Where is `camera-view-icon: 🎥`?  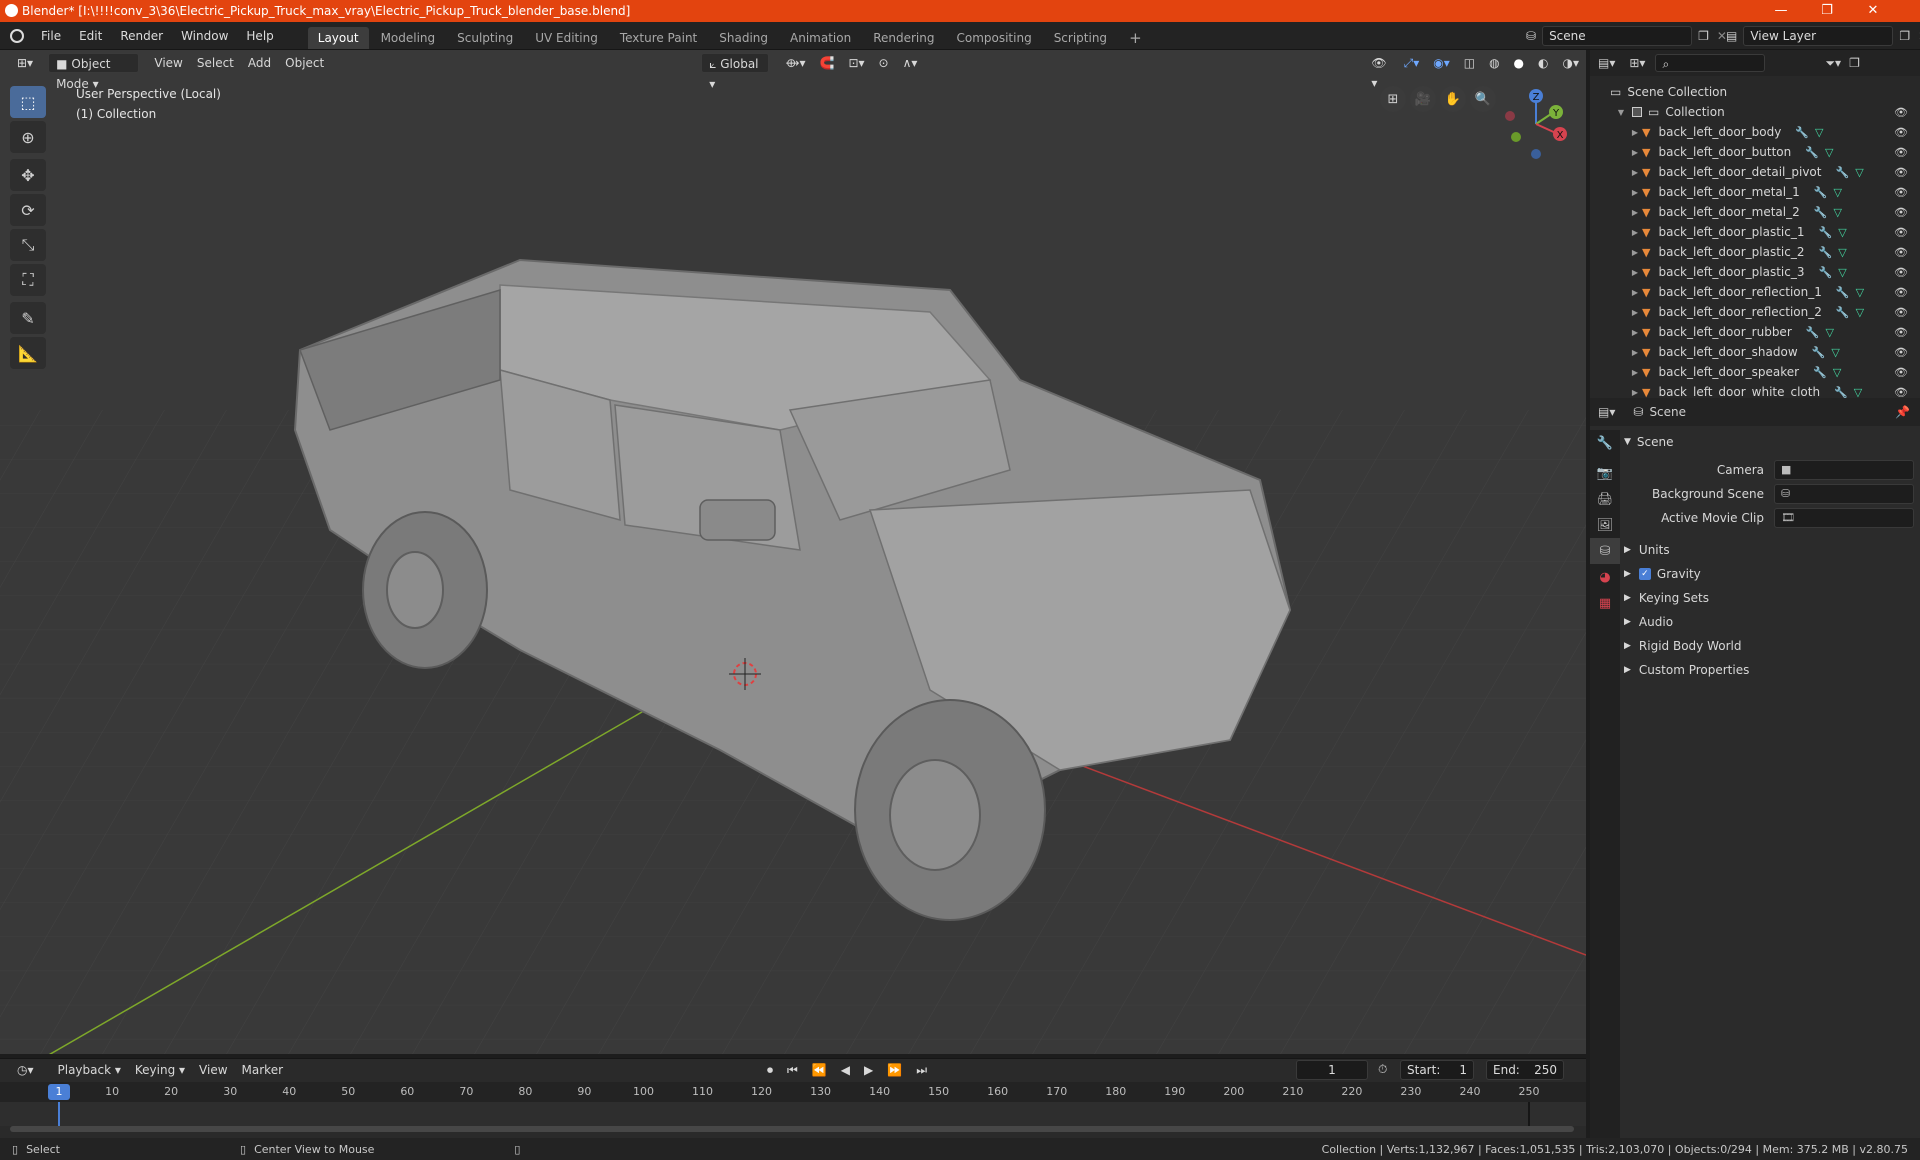
camera-view-icon: 🎥 is located at coordinates (1423, 99).